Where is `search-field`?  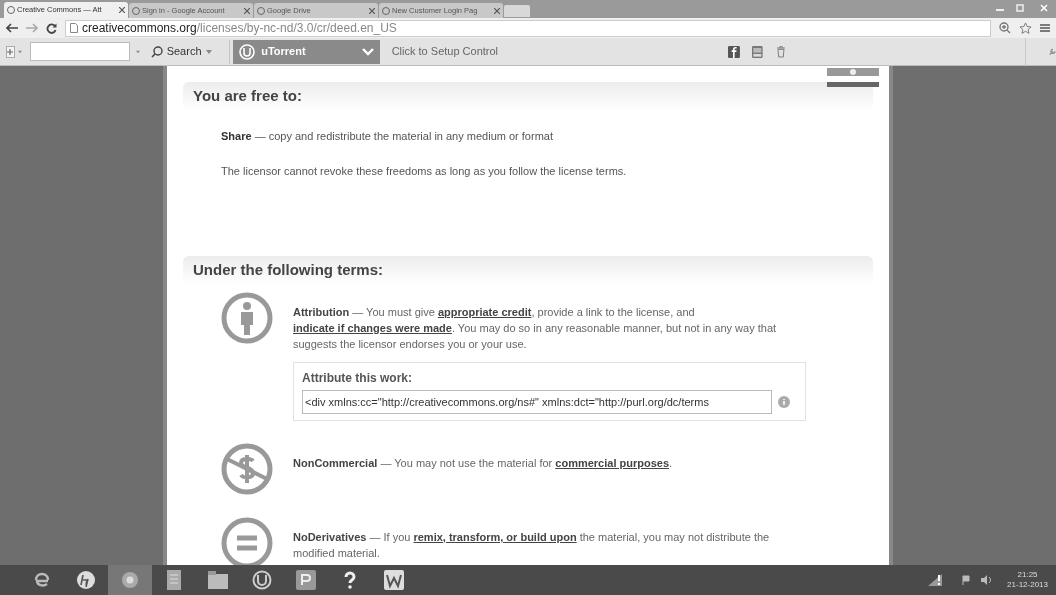 search-field is located at coordinates (79, 51).